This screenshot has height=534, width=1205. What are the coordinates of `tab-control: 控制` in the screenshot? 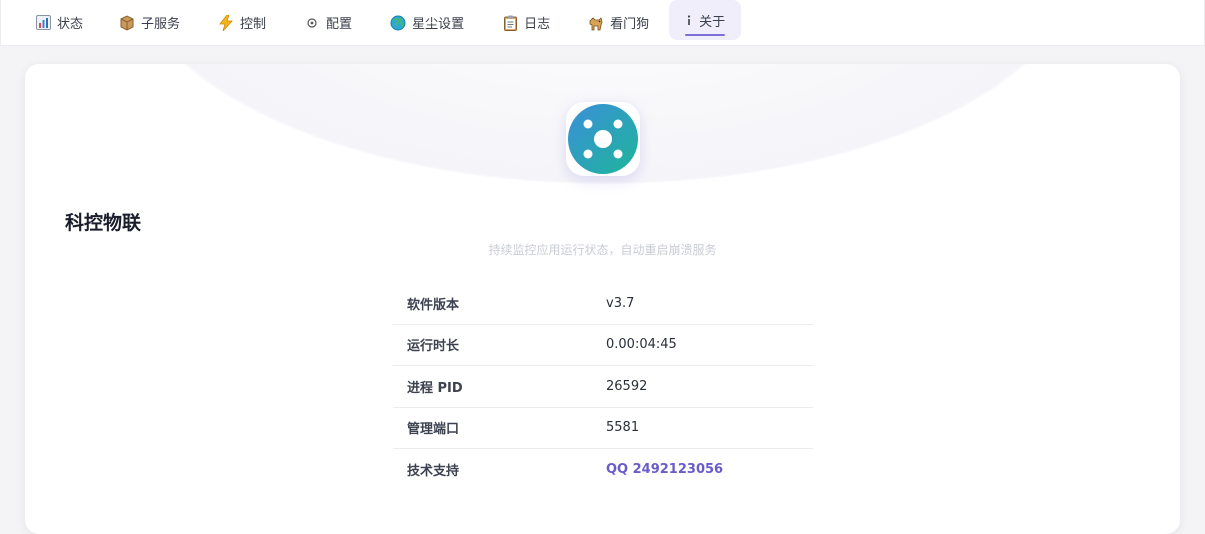 It's located at (245, 22).